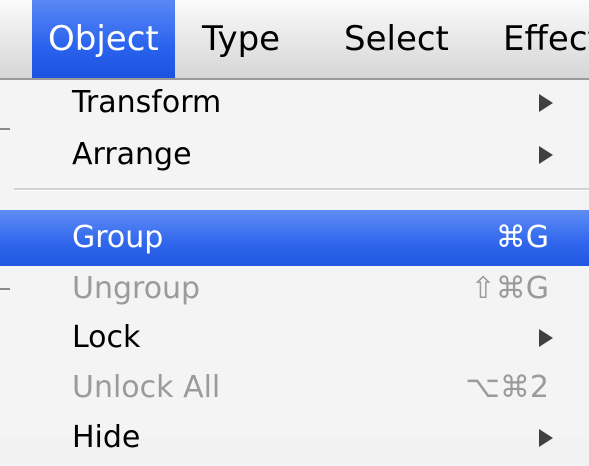 The width and height of the screenshot is (589, 466). Describe the element at coordinates (294, 388) in the screenshot. I see `menu-item-unlock-all: Unlock All ⌥⌘2` at that location.